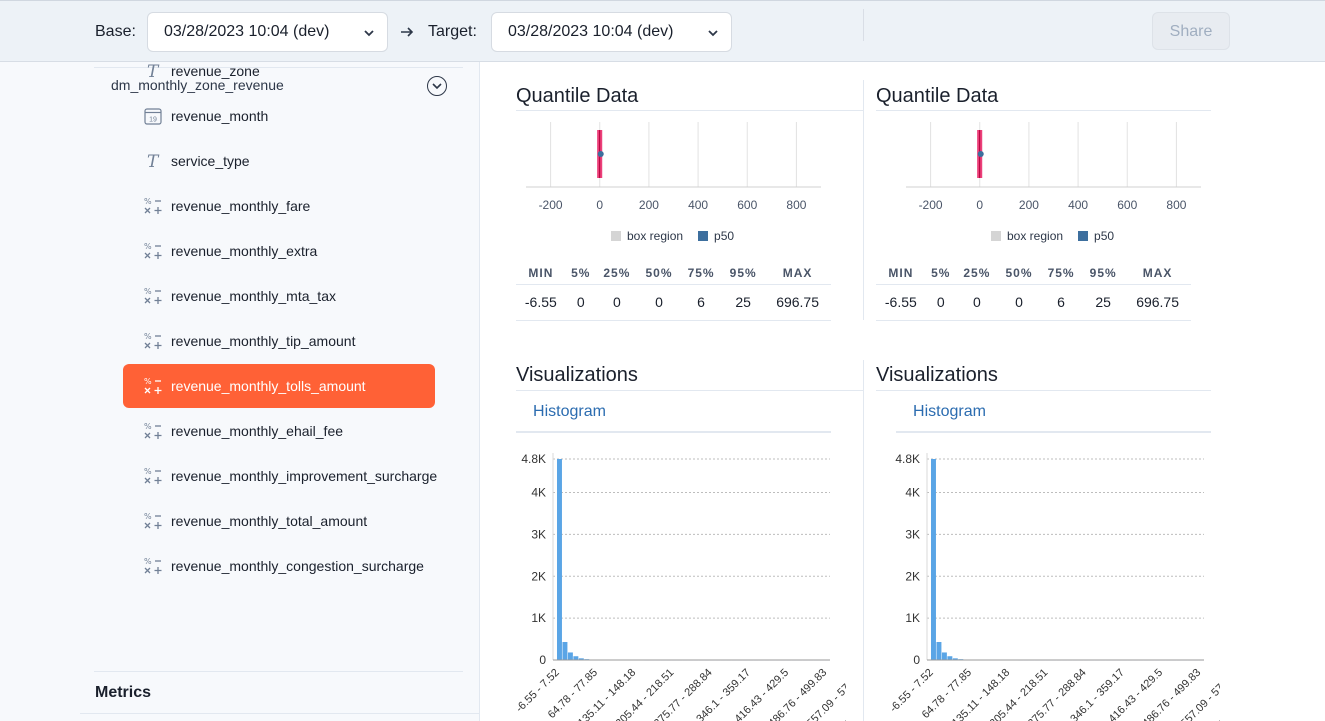 This screenshot has height=721, width=1325. I want to click on base-select: 03/28/2023 10:04 (dev), so click(267, 32).